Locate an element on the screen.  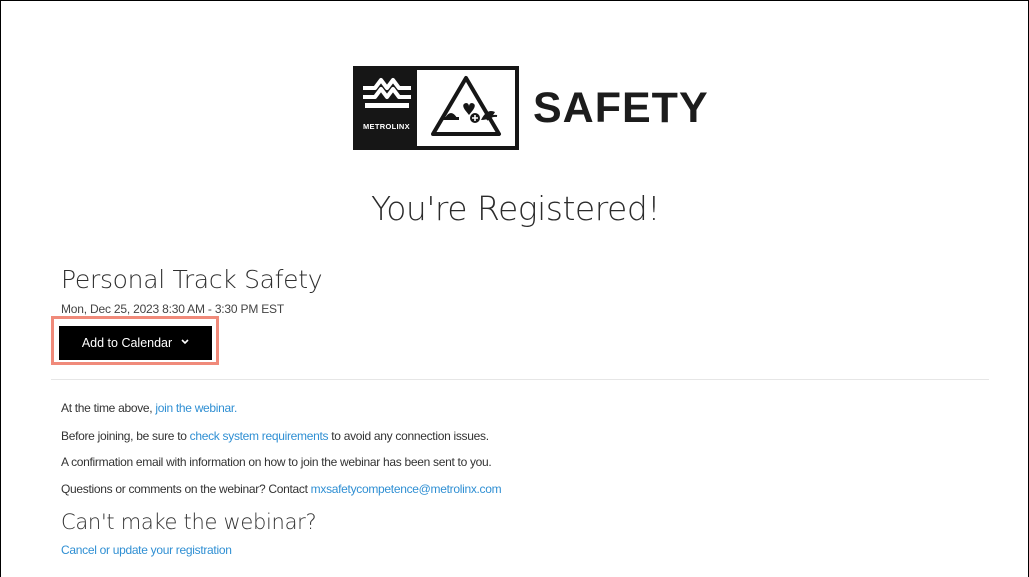
event-datetime: Mon, Dec 25, 2023 8:30 AM - 3:30 PM EST is located at coordinates (172, 309).